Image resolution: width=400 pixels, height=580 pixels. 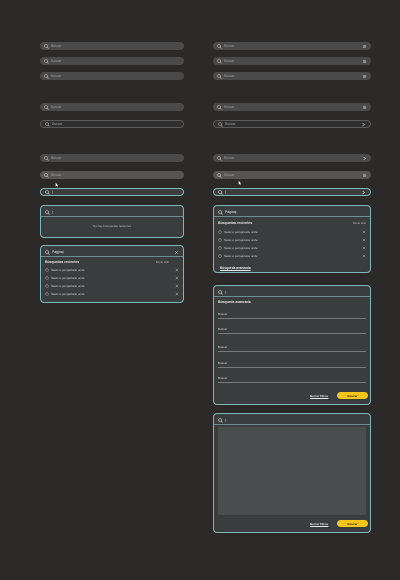 I want to click on advanced-search-link: Búsqueda avanzada, so click(x=235, y=268).